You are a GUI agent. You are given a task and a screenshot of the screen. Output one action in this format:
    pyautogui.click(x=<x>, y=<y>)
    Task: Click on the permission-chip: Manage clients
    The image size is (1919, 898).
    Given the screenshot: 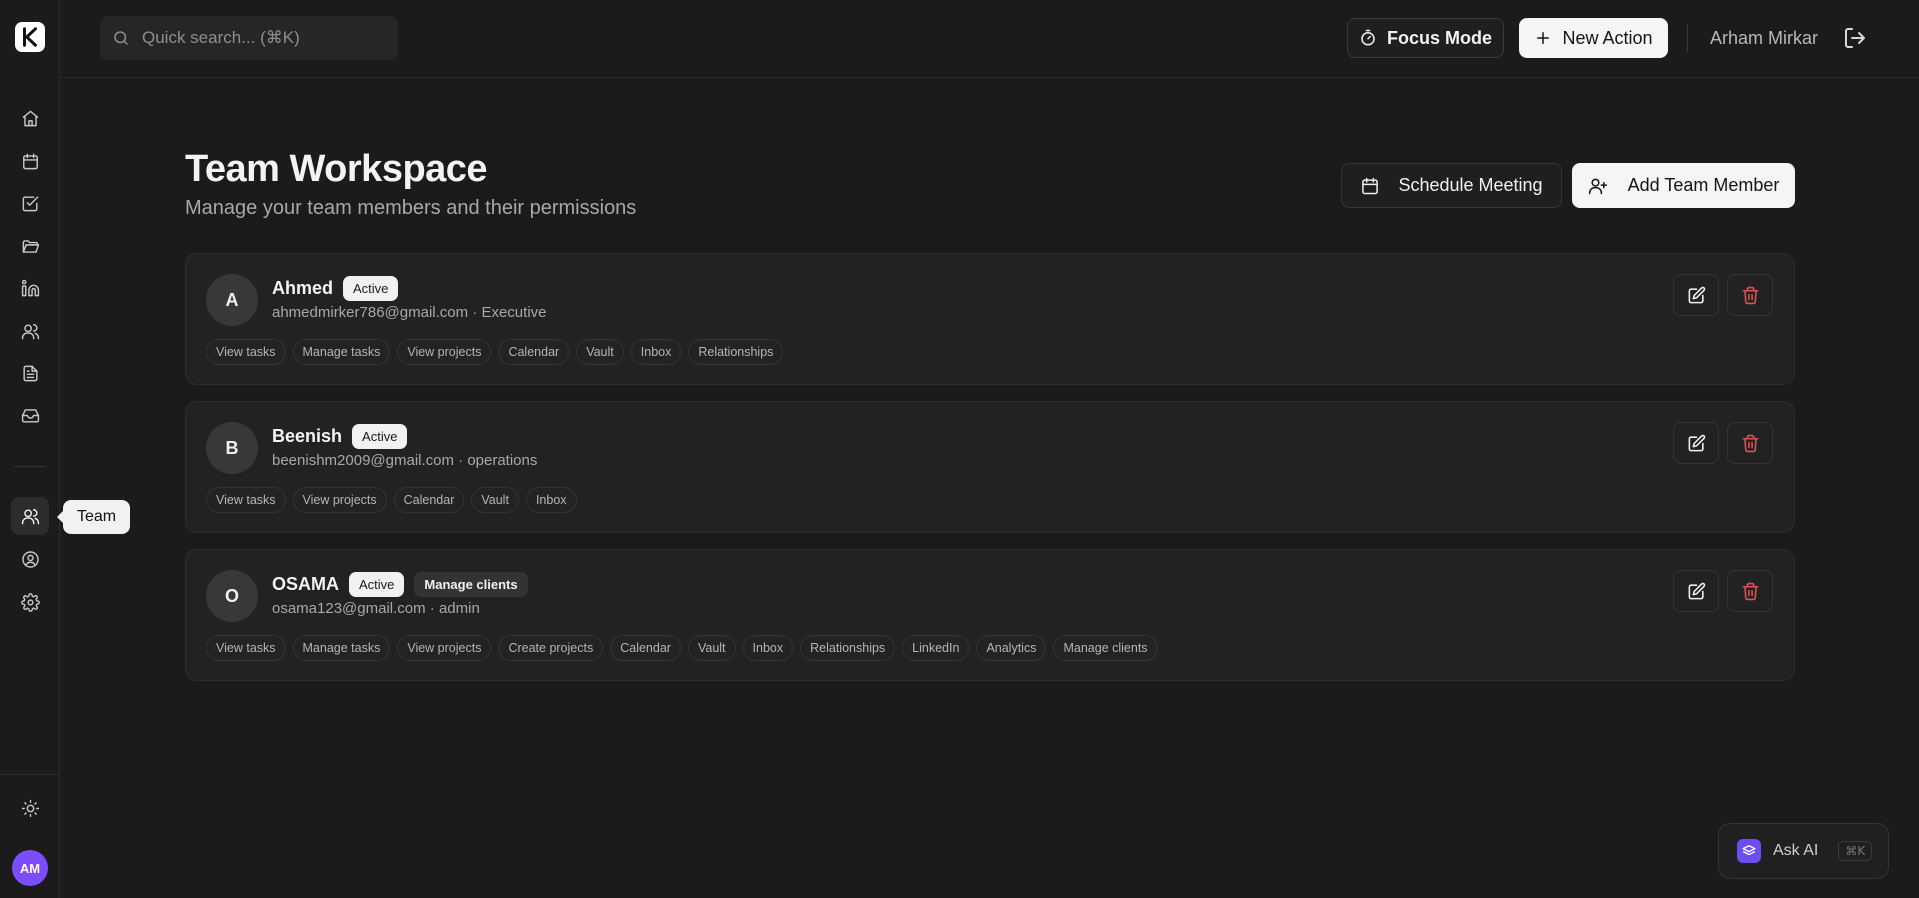 What is the action you would take?
    pyautogui.click(x=1105, y=648)
    